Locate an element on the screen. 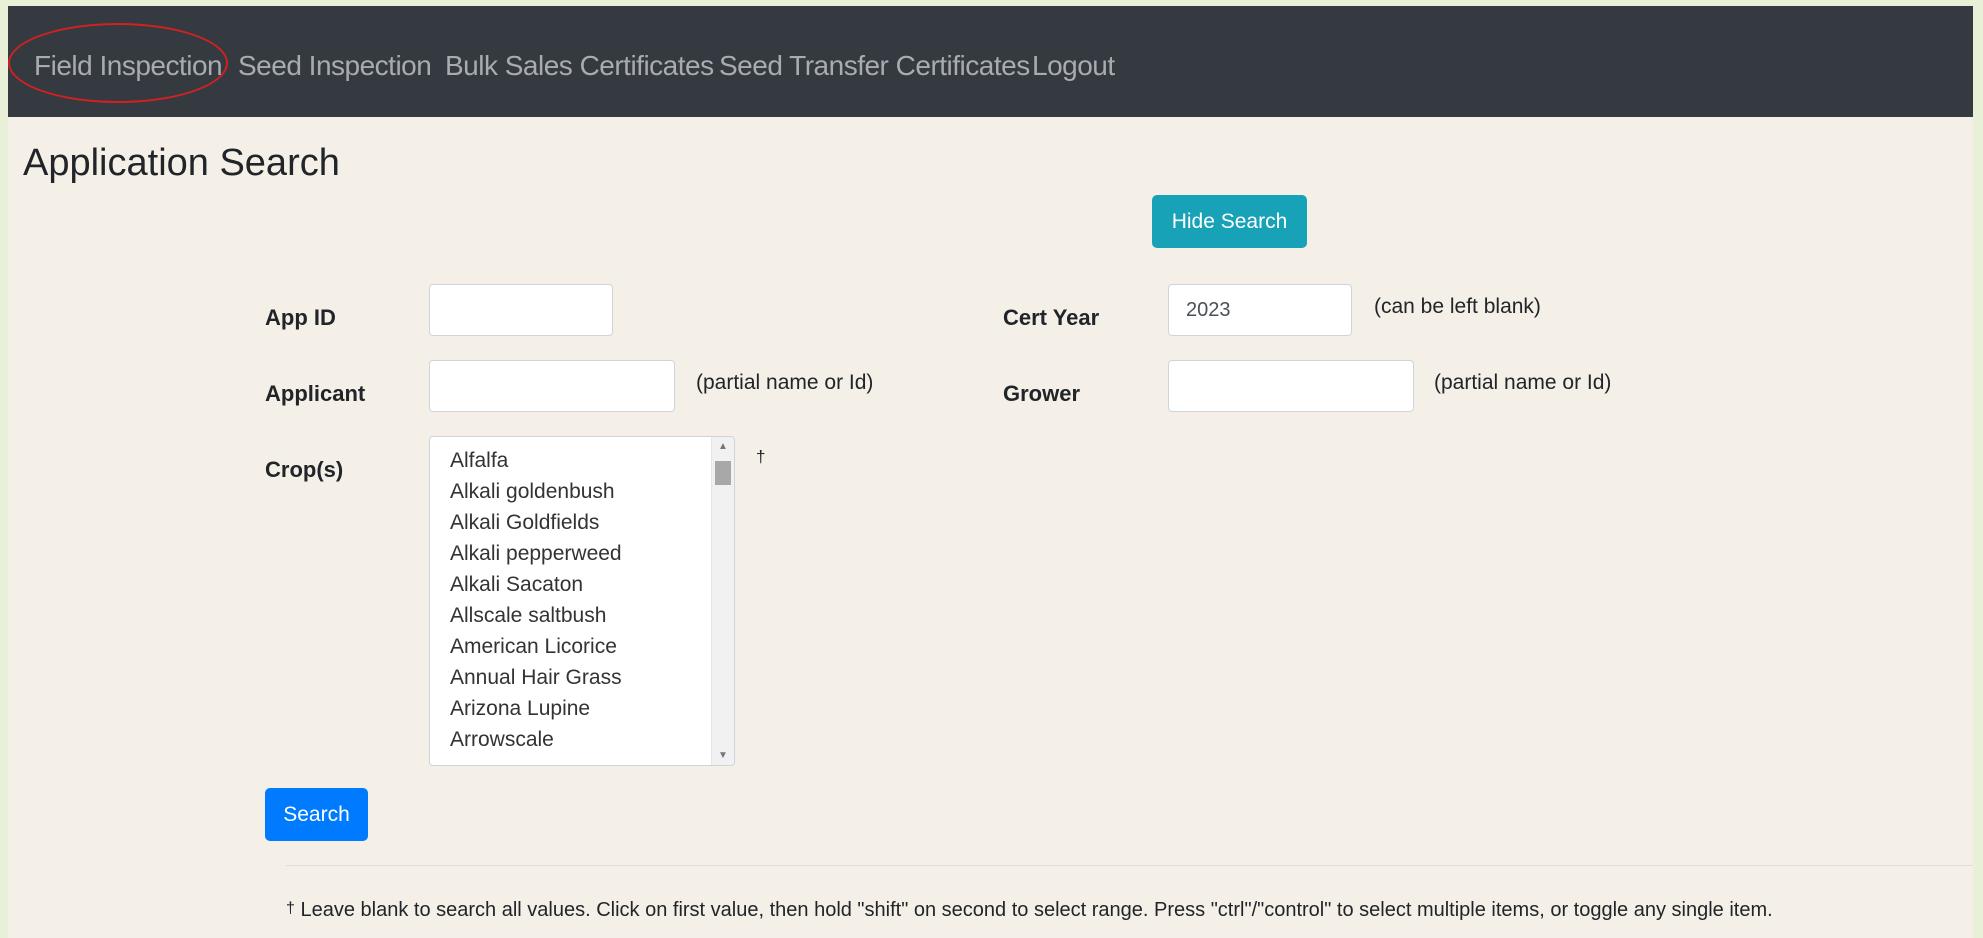  crop-option: Alkali Goldfields is located at coordinates (592, 522).